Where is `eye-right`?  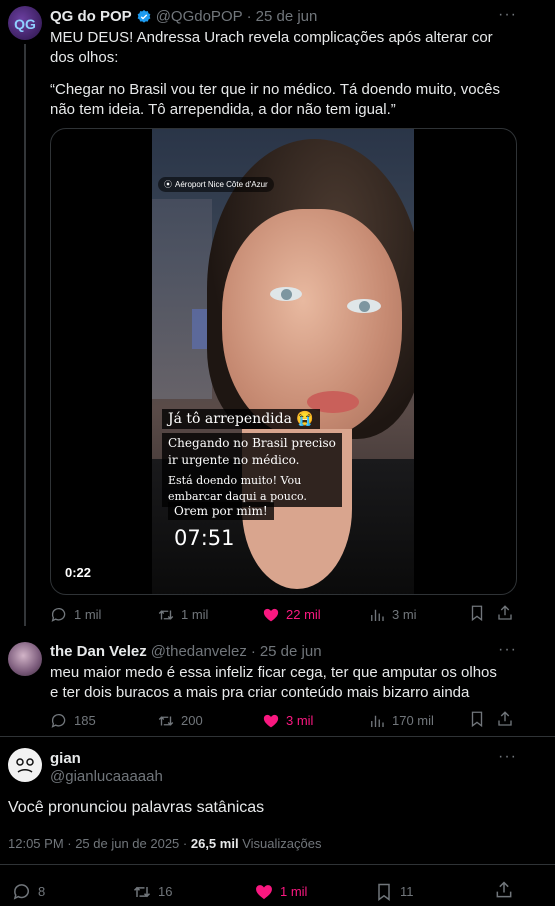 eye-right is located at coordinates (364, 306).